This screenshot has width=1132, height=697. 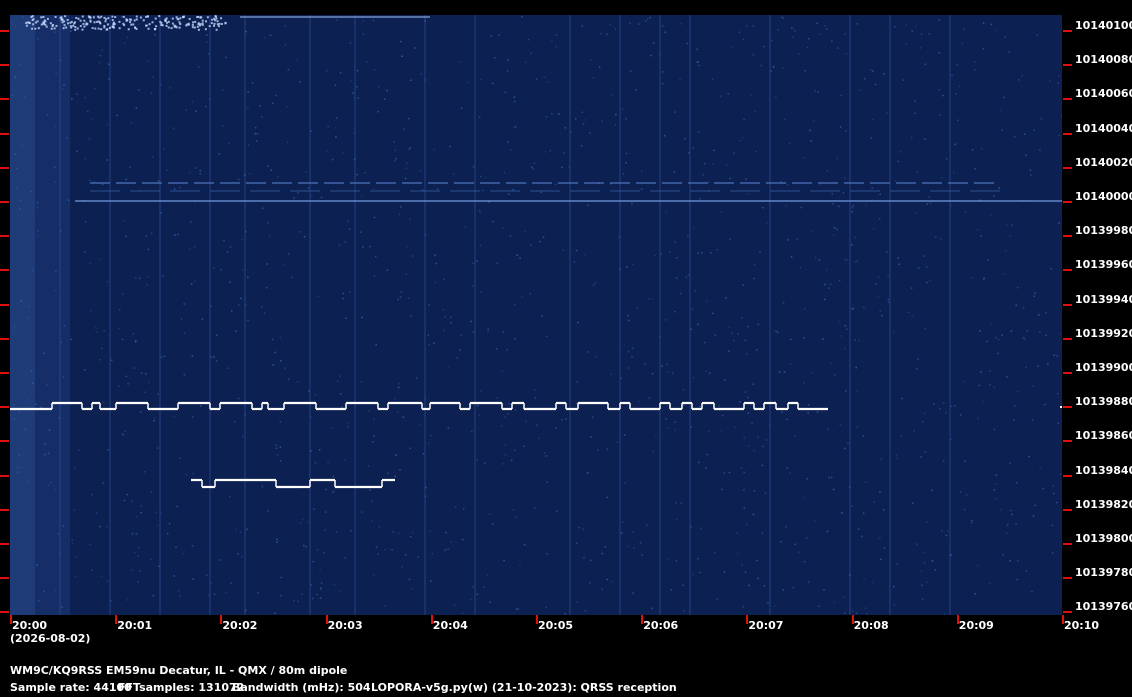 What do you see at coordinates (1103, 333) in the screenshot?
I see `freq-label: 10139920` at bounding box center [1103, 333].